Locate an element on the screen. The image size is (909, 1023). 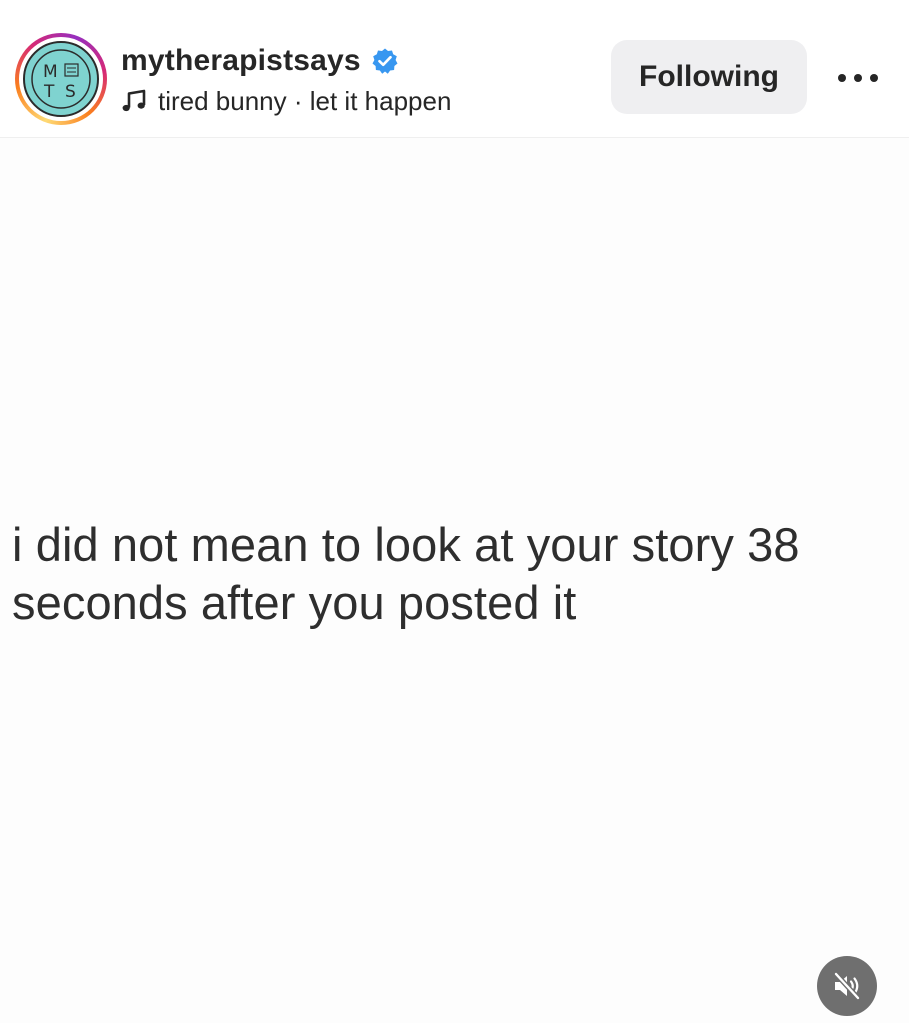
mute-toggle-button is located at coordinates (847, 986).